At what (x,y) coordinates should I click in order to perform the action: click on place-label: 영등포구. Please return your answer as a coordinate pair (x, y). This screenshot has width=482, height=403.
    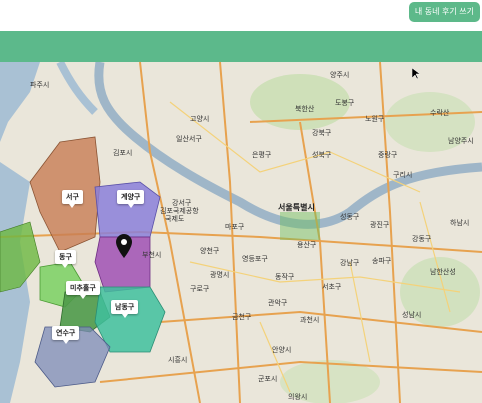
    Looking at the image, I should click on (255, 259).